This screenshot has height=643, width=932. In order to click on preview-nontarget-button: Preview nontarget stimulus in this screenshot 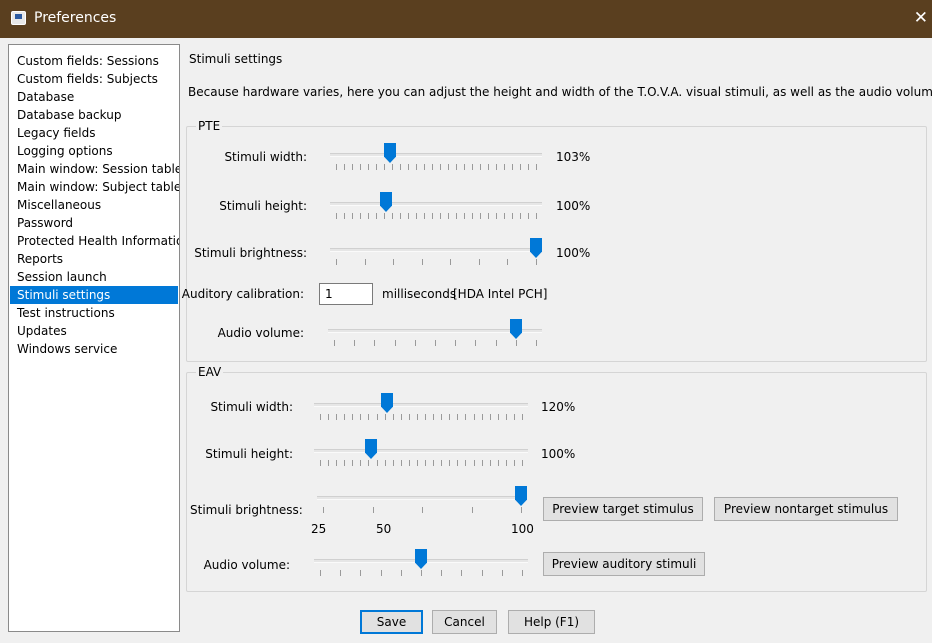, I will do `click(806, 509)`.